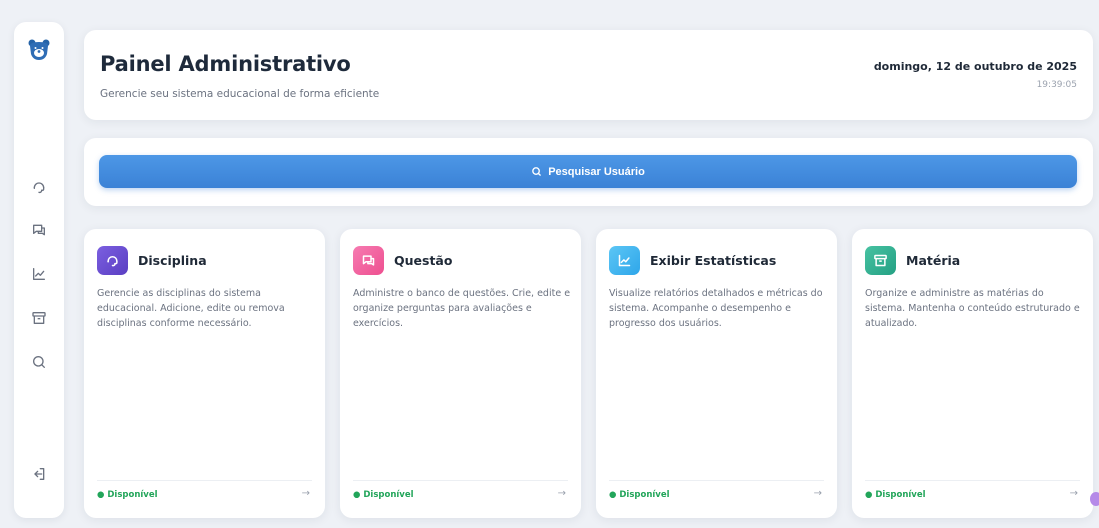 This screenshot has width=1099, height=528. I want to click on sidebar-item-questao, so click(39, 230).